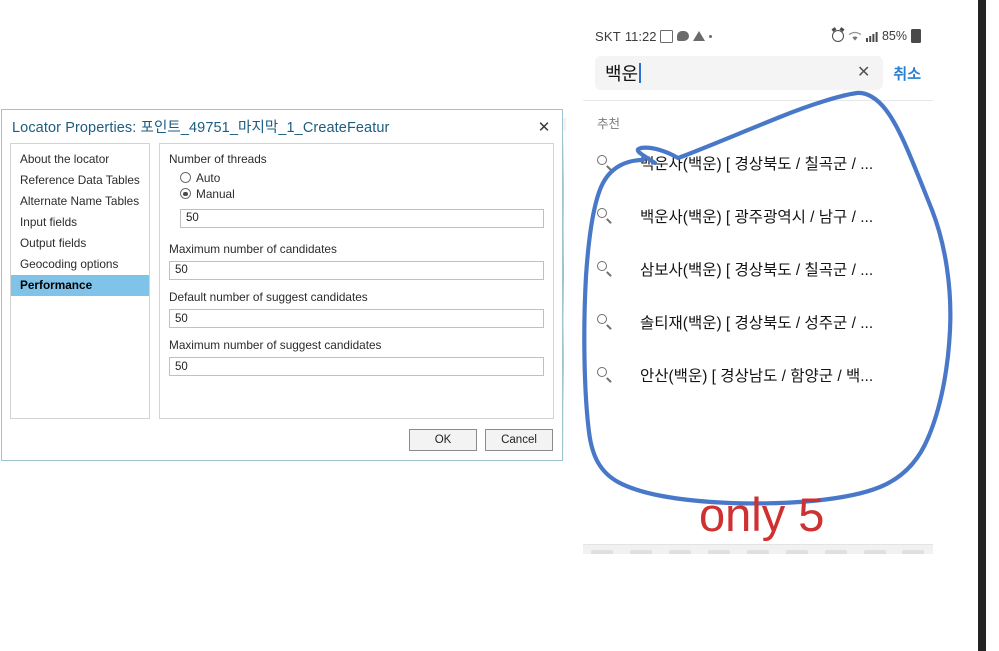 Image resolution: width=999 pixels, height=651 pixels. Describe the element at coordinates (443, 440) in the screenshot. I see `ok-button: OK` at that location.